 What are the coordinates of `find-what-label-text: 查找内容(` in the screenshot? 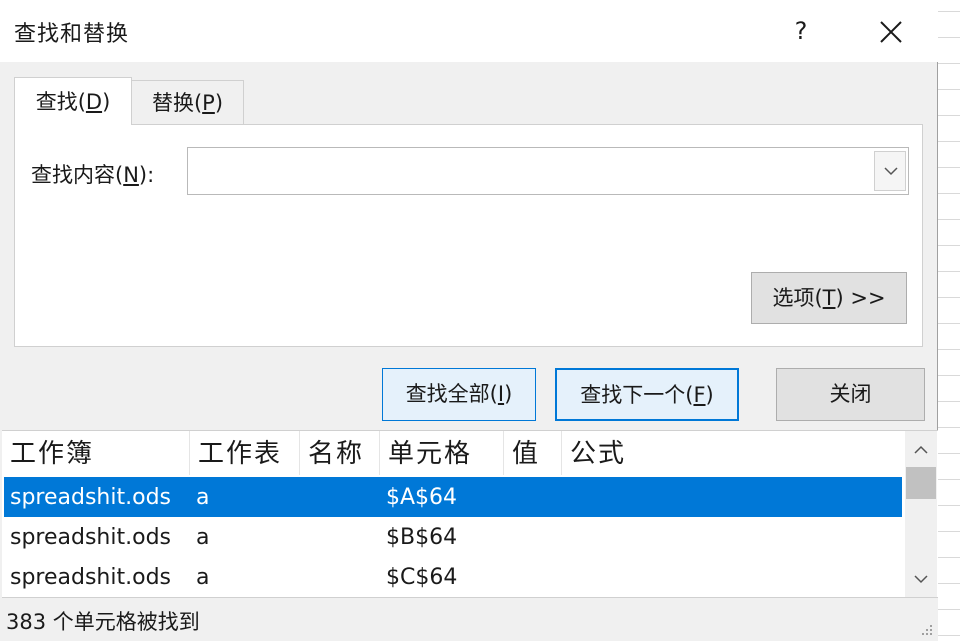 It's located at (77, 175).